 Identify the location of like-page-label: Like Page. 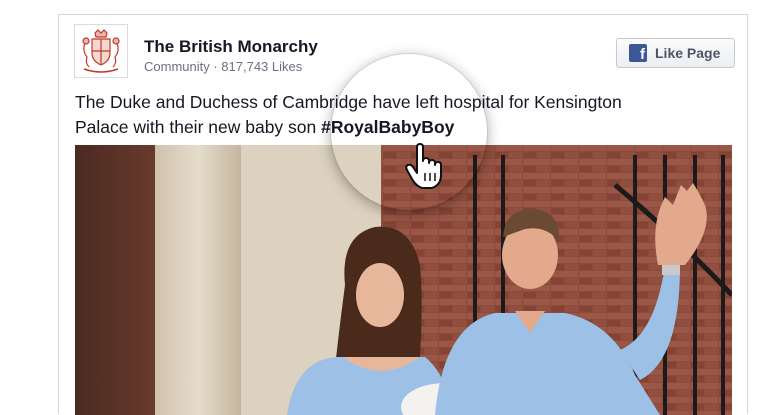
(688, 53).